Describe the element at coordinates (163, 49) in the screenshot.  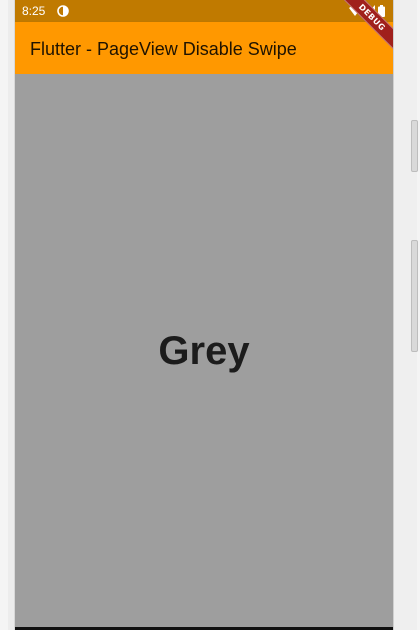
I see `app-bar-title: Flutter - PageView Disable Swipe` at that location.